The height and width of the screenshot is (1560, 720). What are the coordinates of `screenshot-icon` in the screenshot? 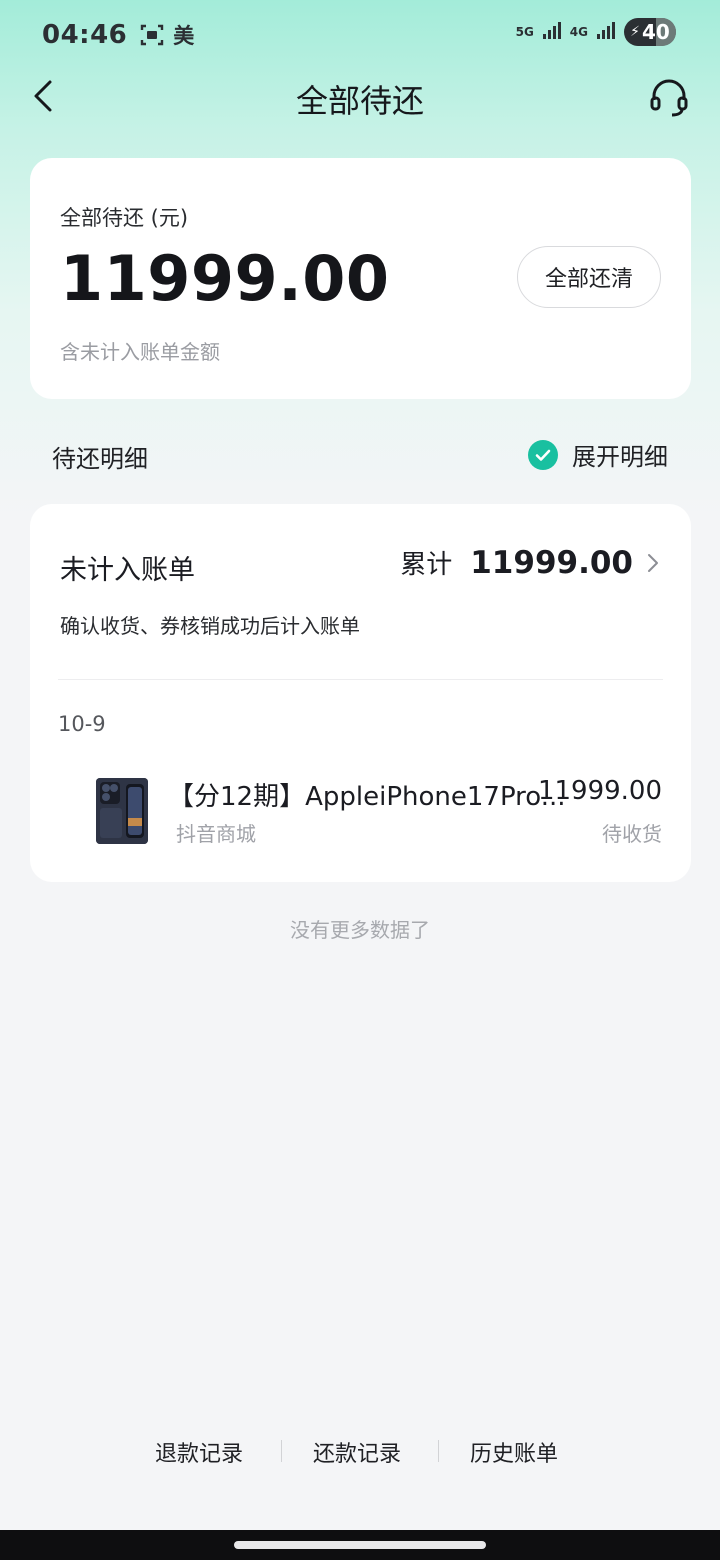 It's located at (152, 35).